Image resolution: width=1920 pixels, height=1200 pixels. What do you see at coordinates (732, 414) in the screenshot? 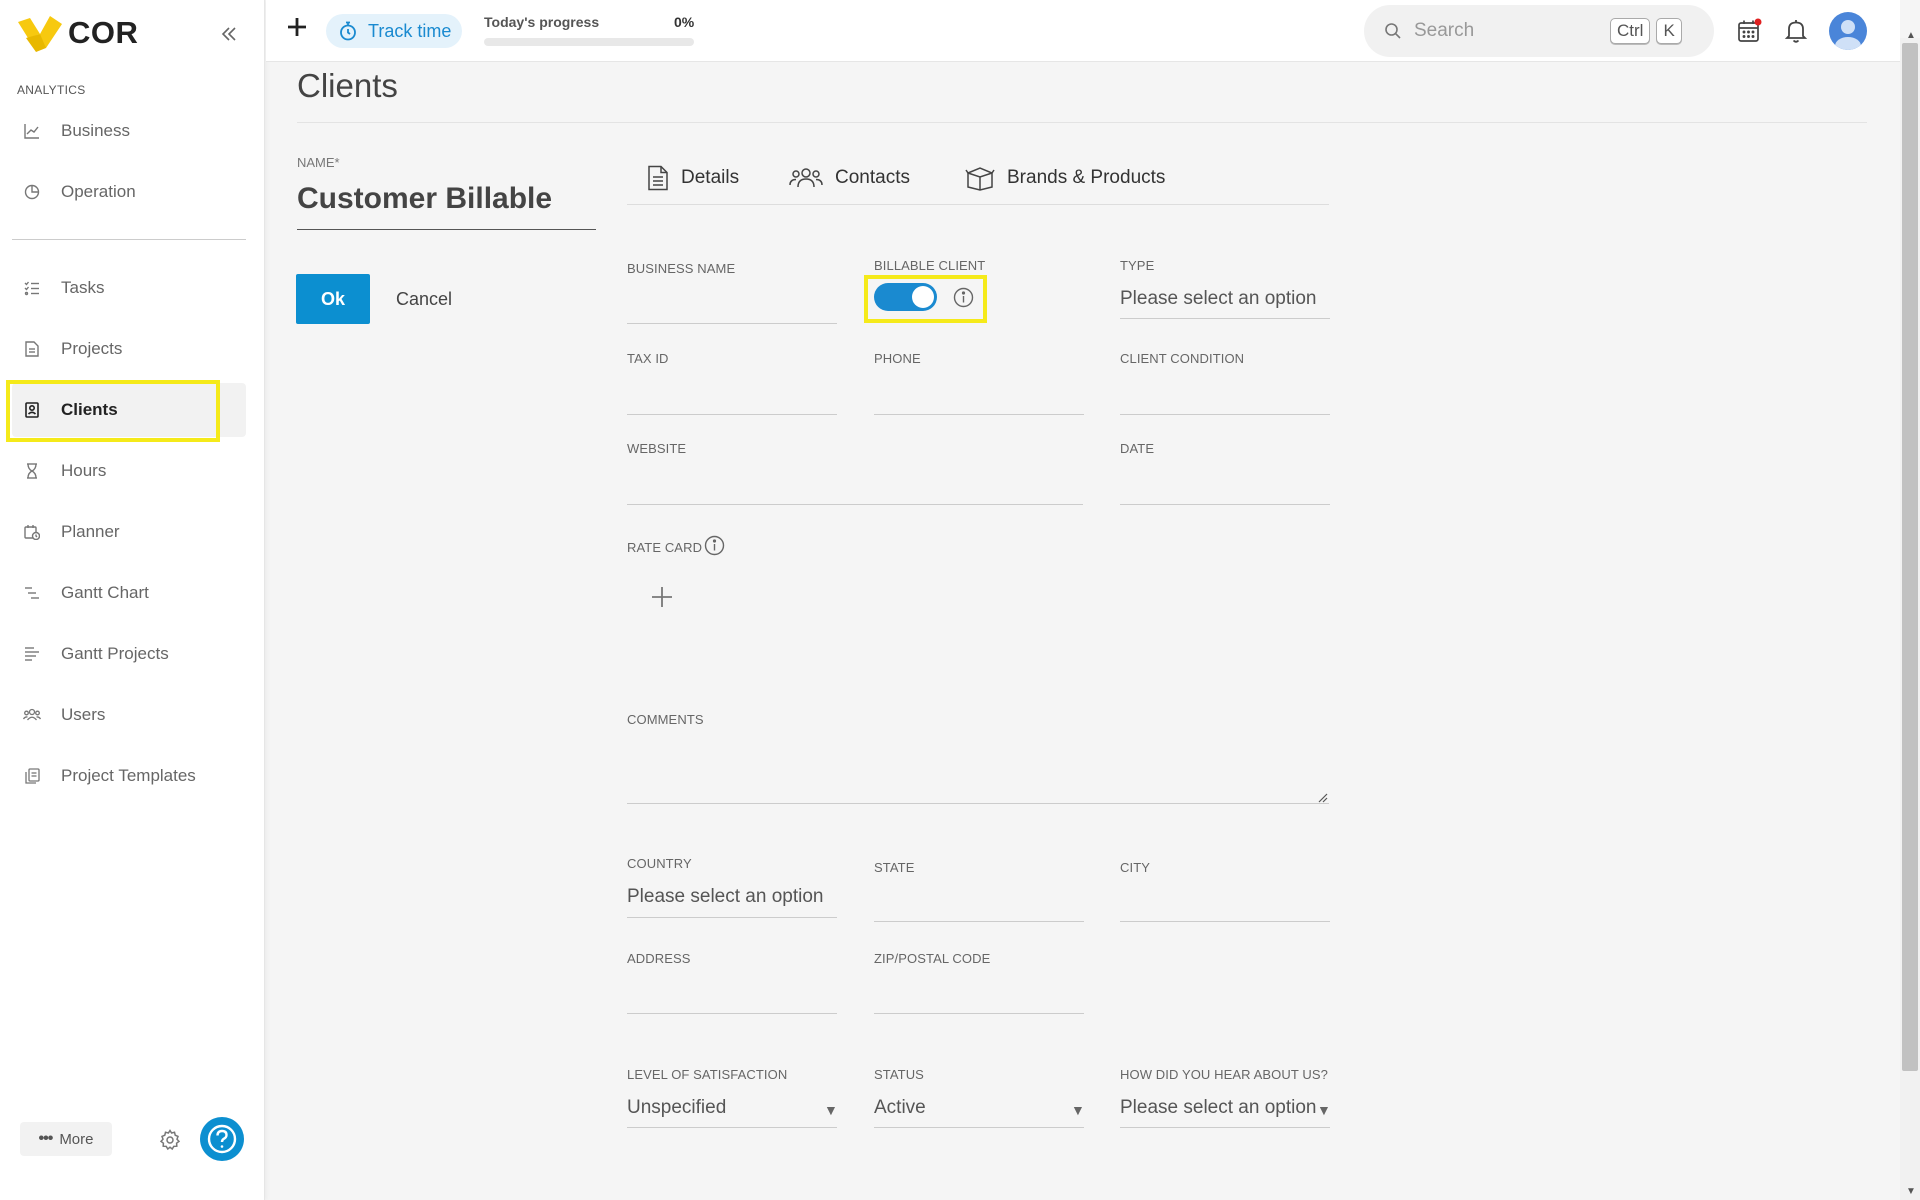
I see `tax-id-input` at bounding box center [732, 414].